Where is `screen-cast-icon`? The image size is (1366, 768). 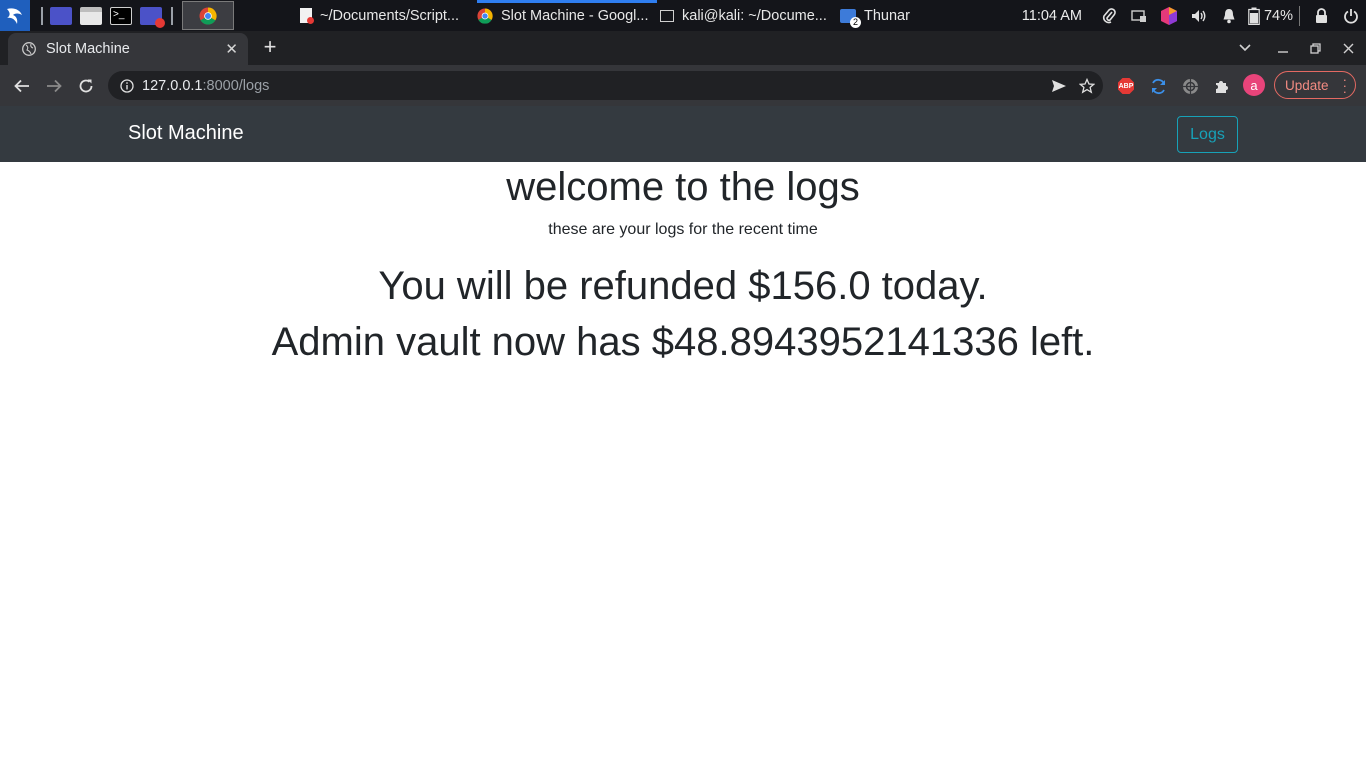
screen-cast-icon is located at coordinates (1139, 16).